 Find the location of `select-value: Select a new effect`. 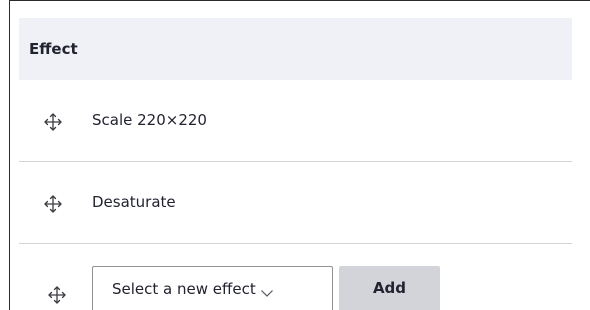

select-value: Select a new effect is located at coordinates (184, 288).